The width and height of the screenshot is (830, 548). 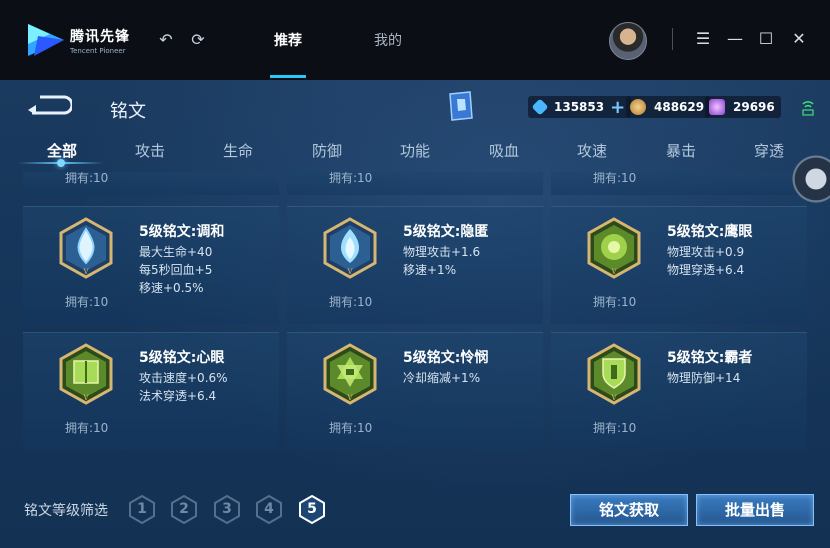 I want to click on currency-gem: 29696, so click(x=743, y=107).